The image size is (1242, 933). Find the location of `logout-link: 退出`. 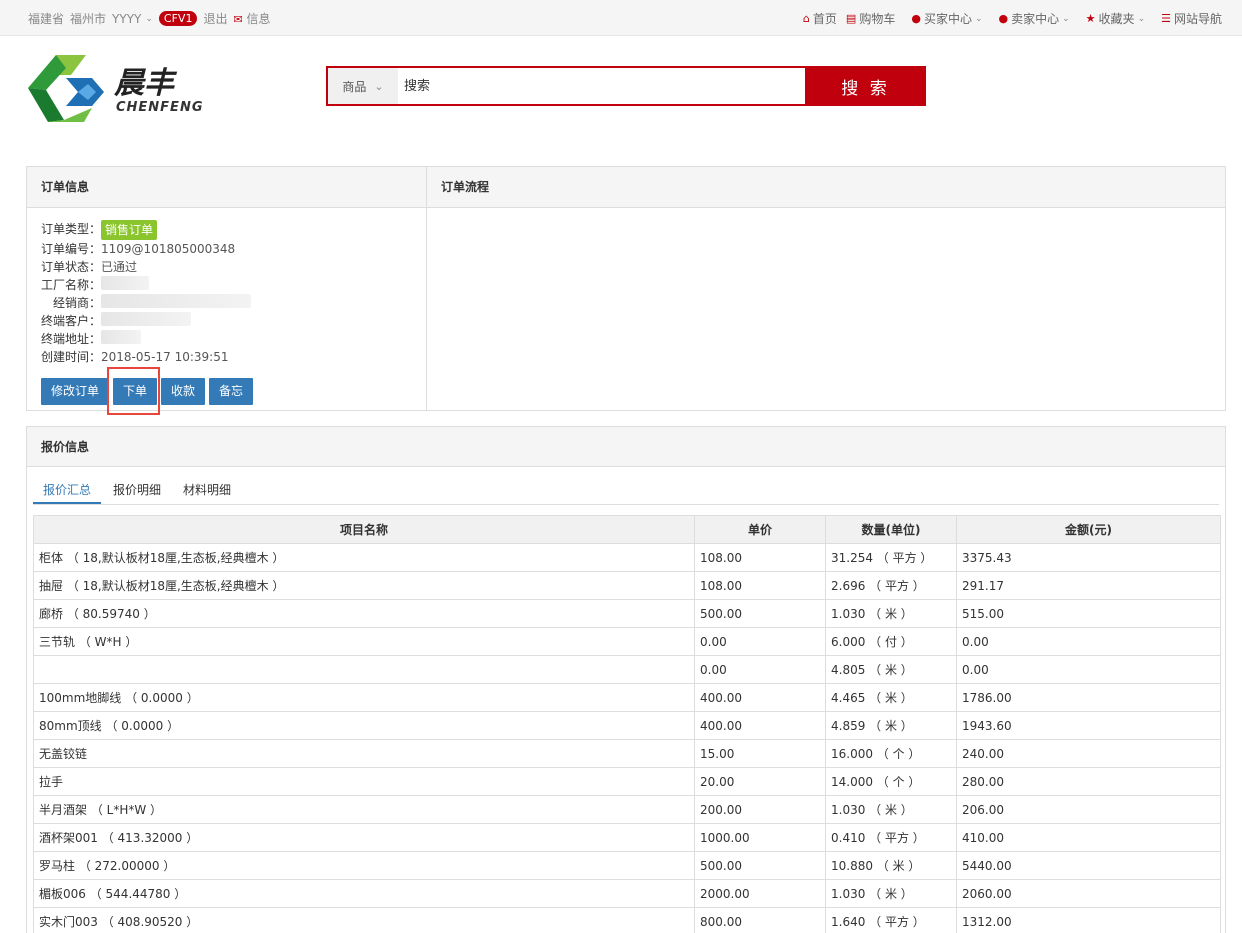

logout-link: 退出 is located at coordinates (215, 18).